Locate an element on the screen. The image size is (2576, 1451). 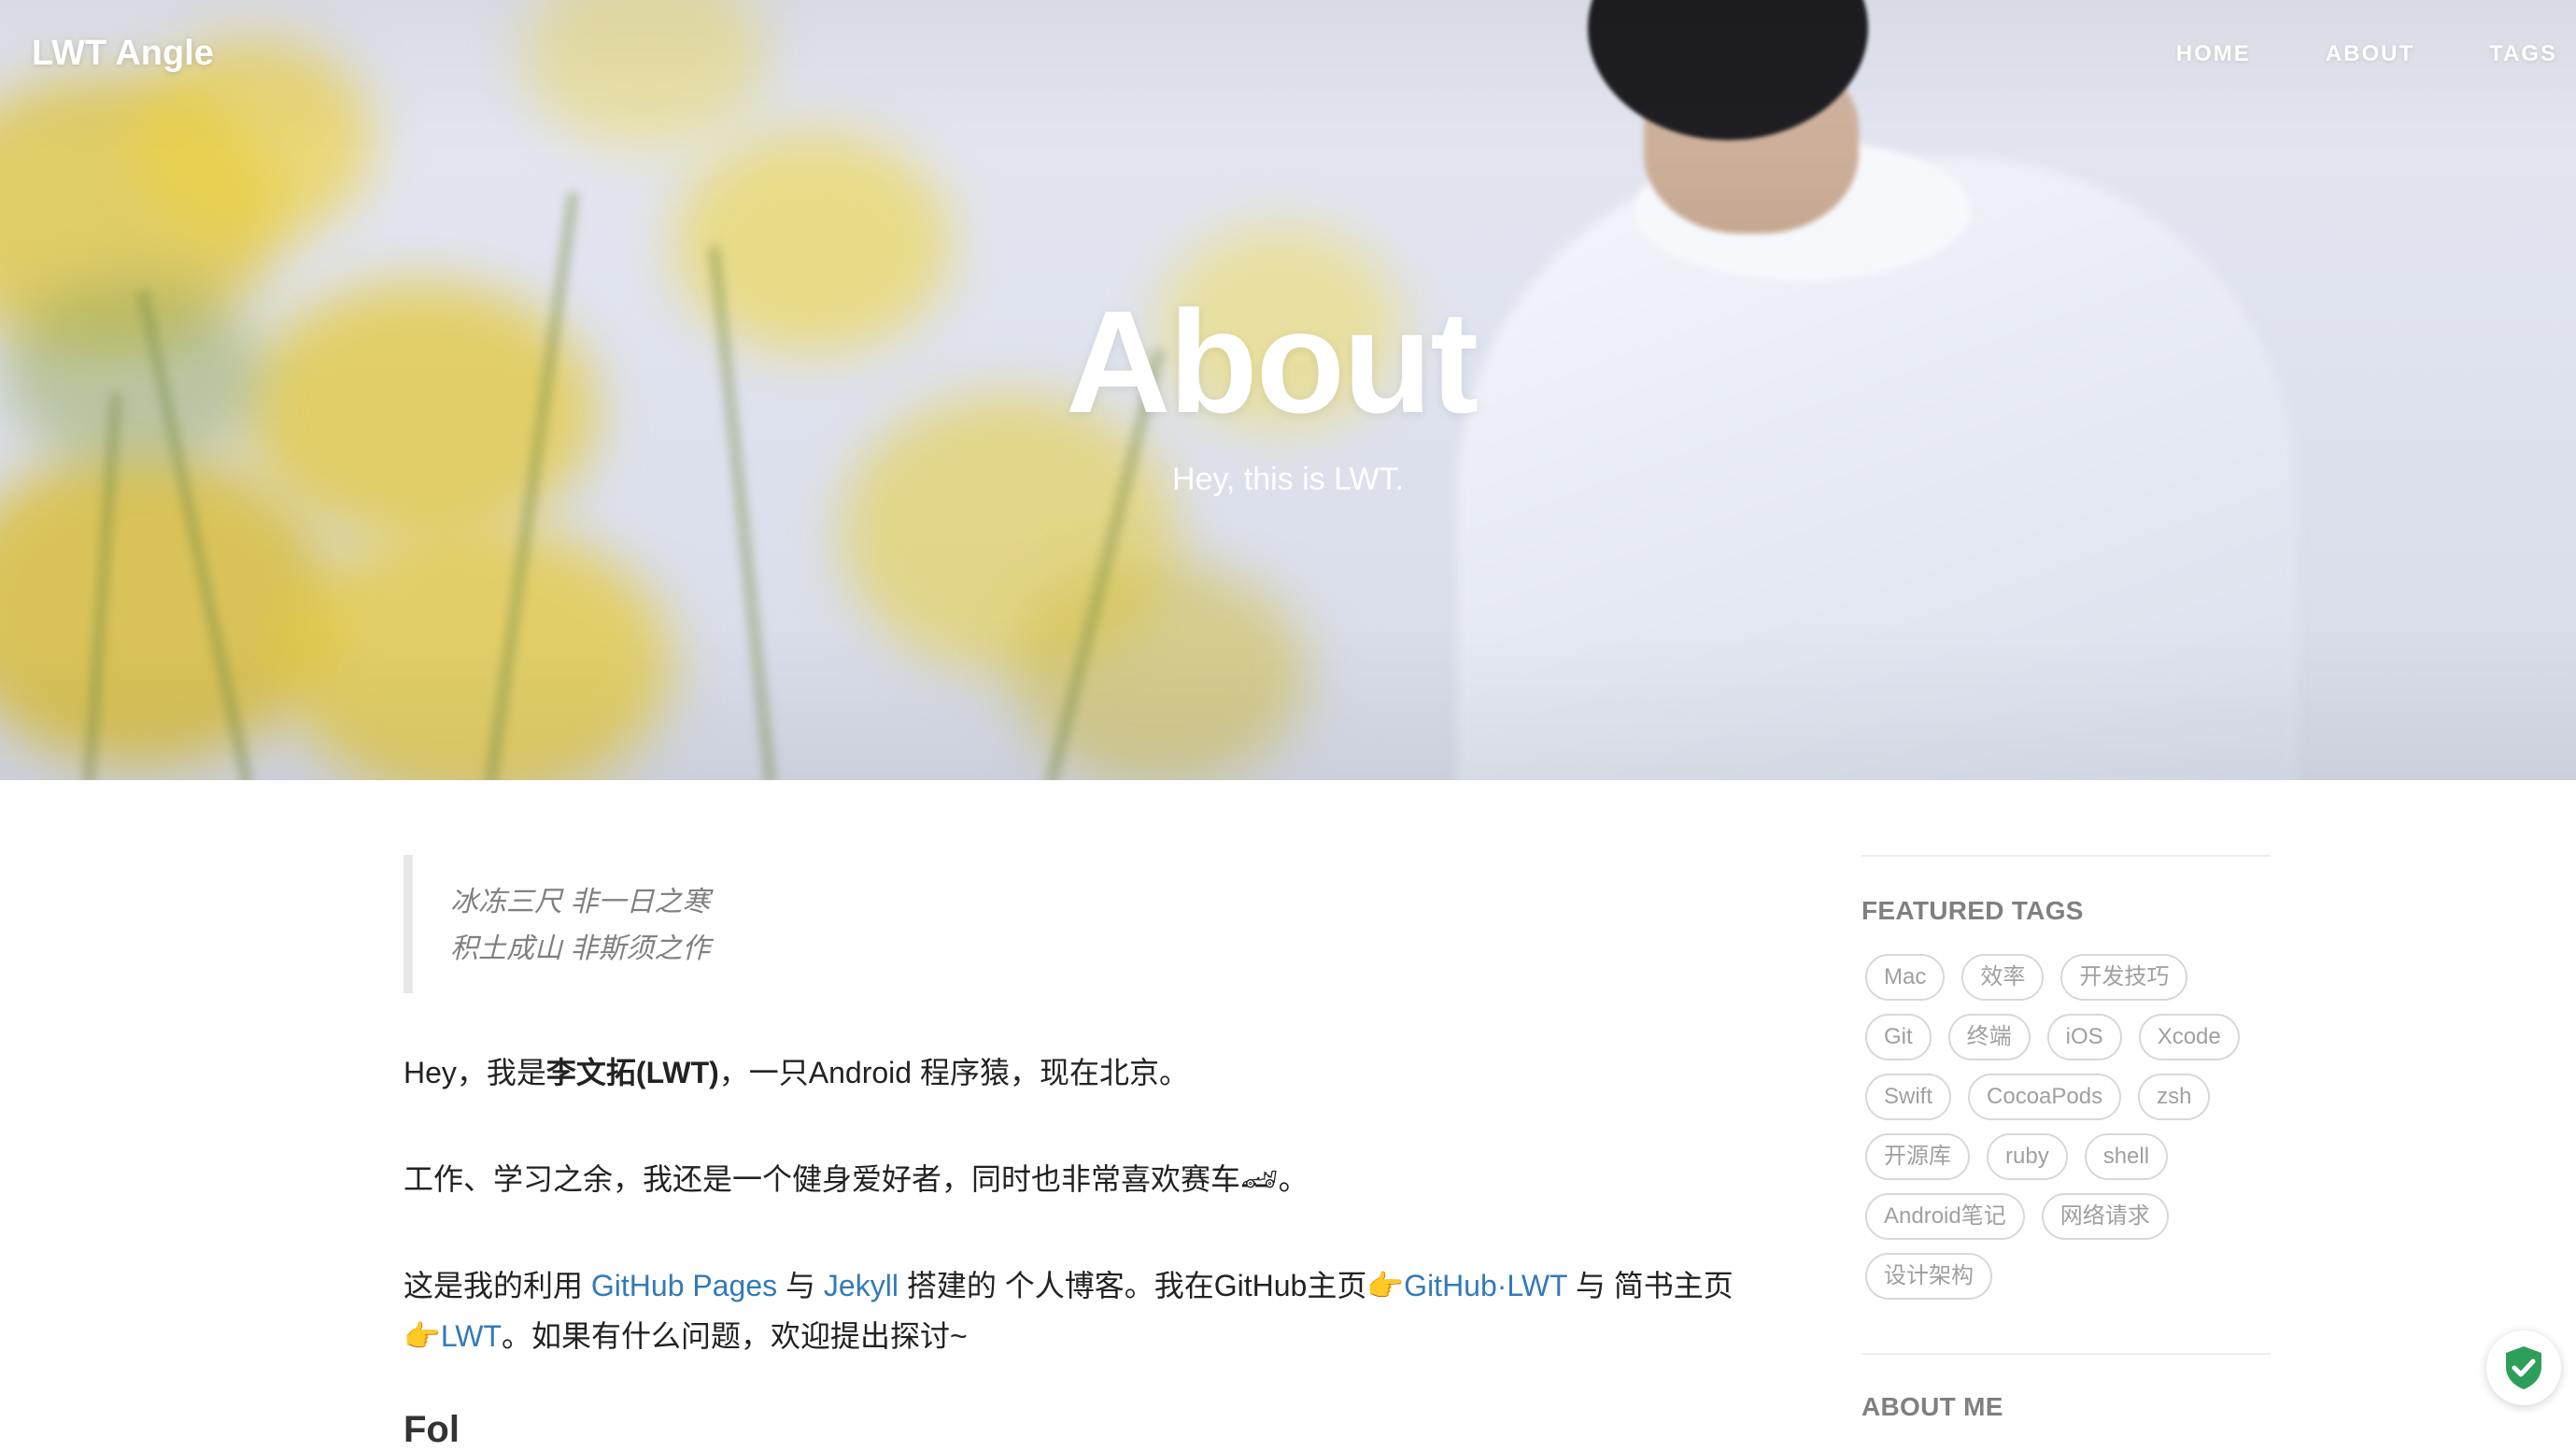
about-me-heading: ABOUT ME is located at coordinates (1932, 1407).